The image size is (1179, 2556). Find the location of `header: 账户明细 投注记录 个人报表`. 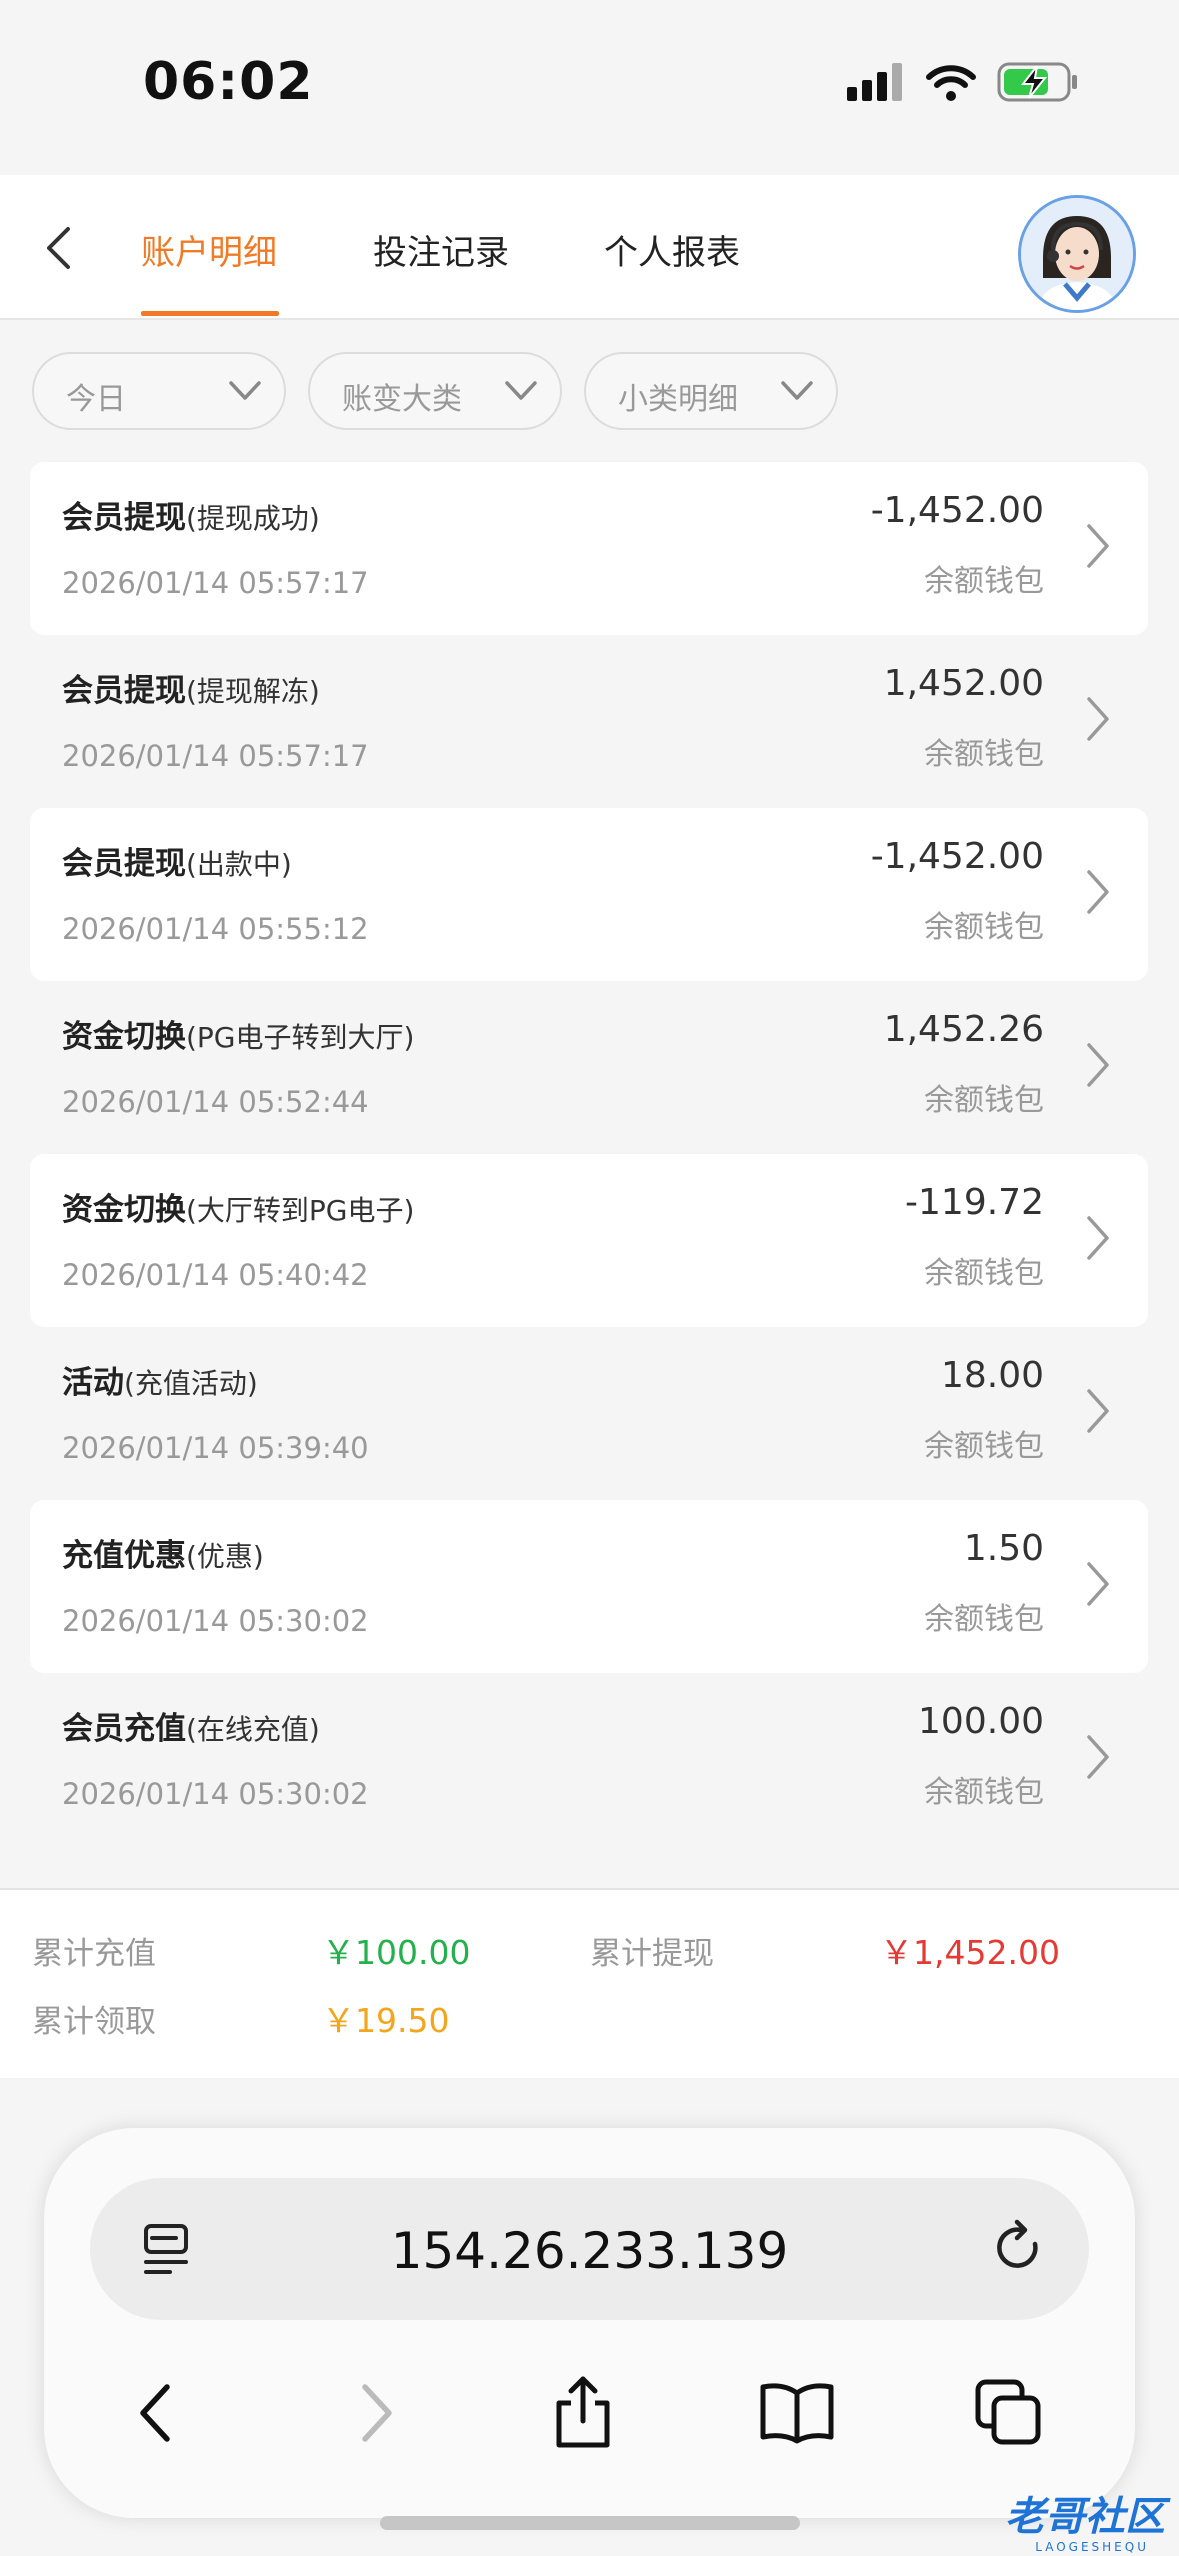

header: 账户明细 投注记录 个人报表 is located at coordinates (589, 247).